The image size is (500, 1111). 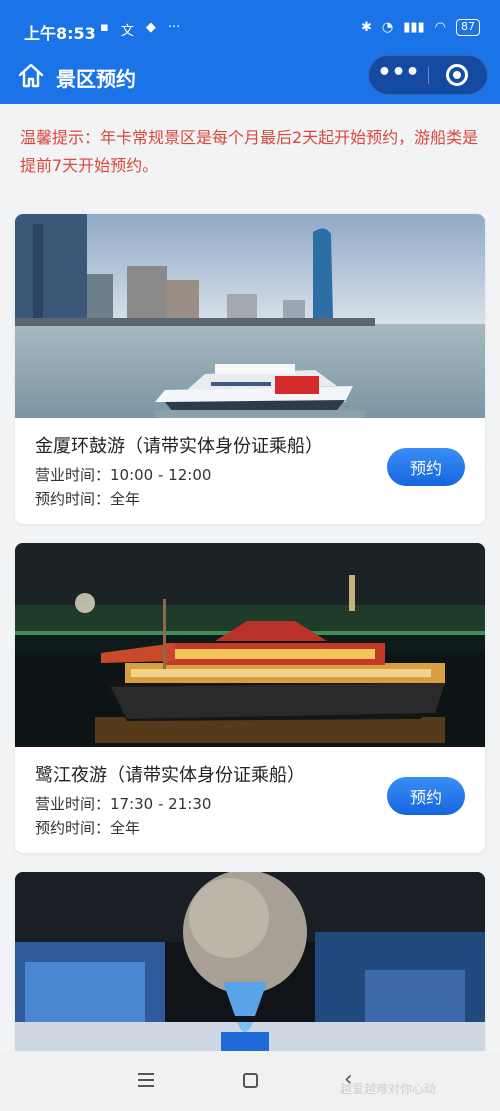 What do you see at coordinates (60, 33) in the screenshot?
I see `status-time: 上午8:53` at bounding box center [60, 33].